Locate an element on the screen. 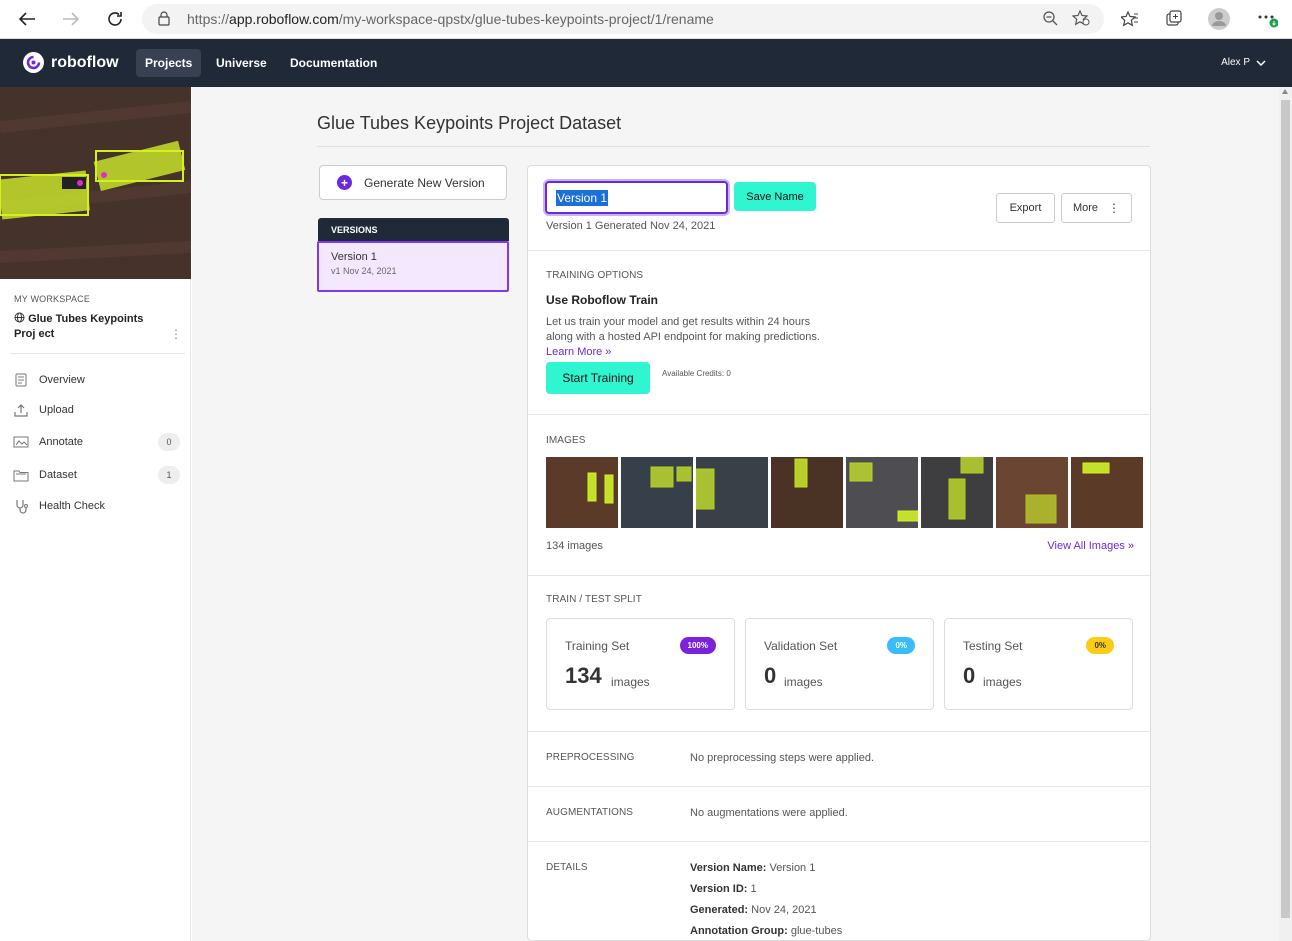 This screenshot has width=1292, height=941. scroll-up-icon is located at coordinates (1285, 91).